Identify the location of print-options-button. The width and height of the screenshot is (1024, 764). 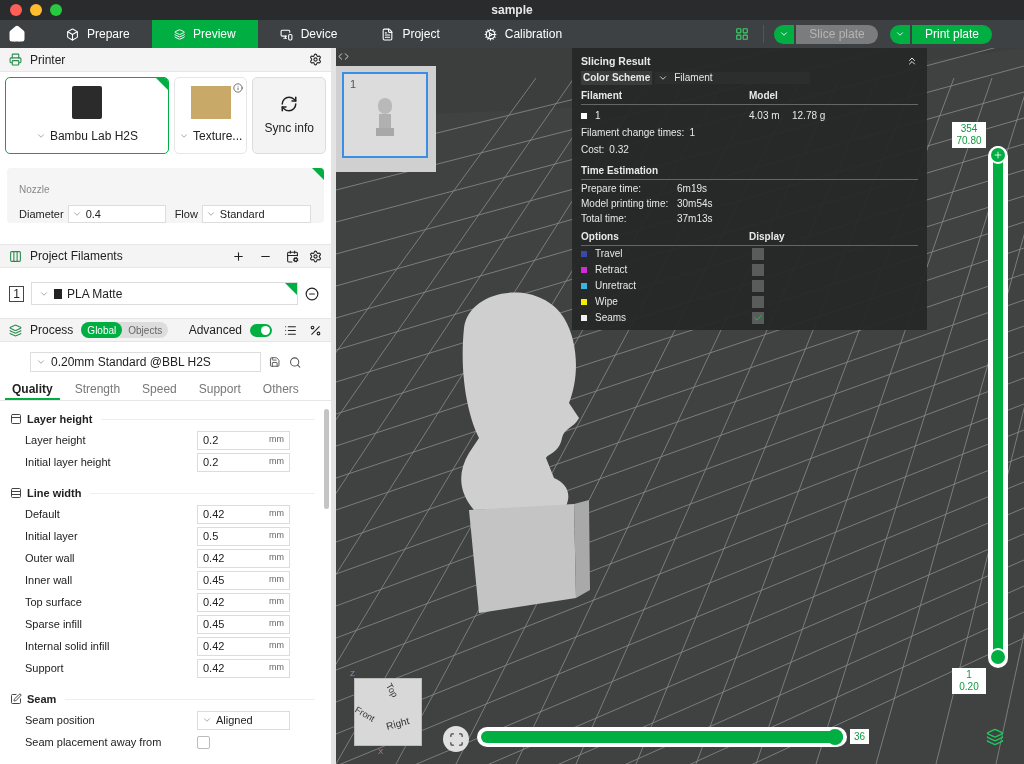
(900, 34).